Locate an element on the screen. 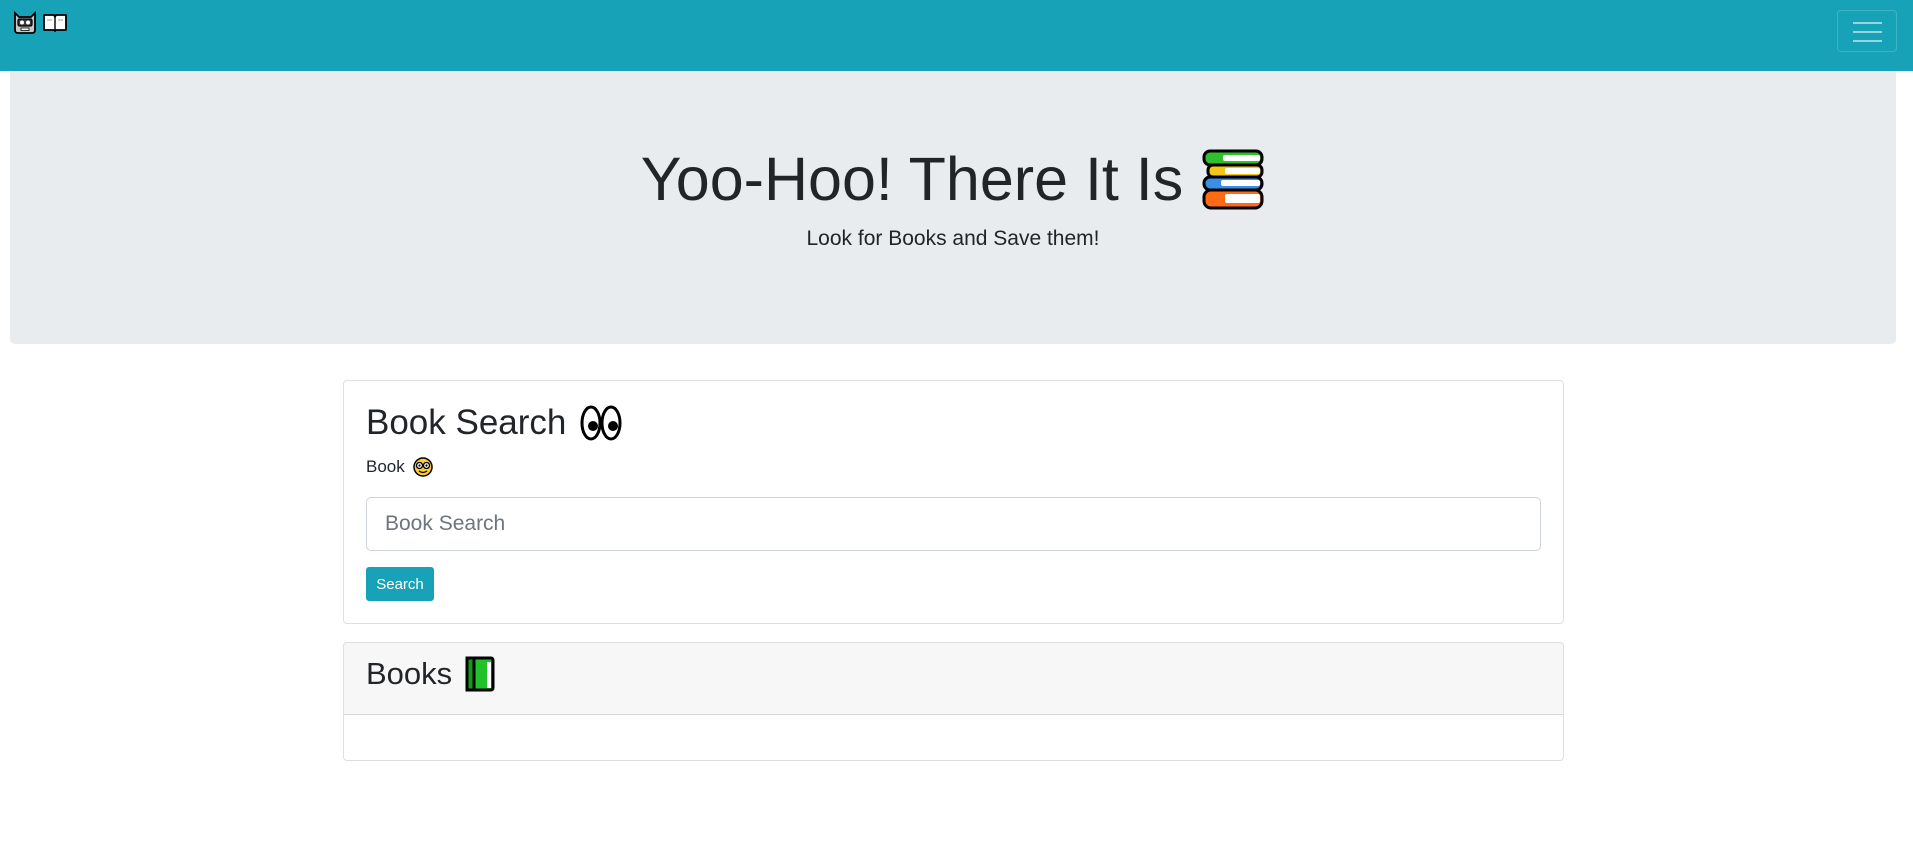 This screenshot has height=865, width=1913. book-search-title: Book Search is located at coordinates (494, 423).